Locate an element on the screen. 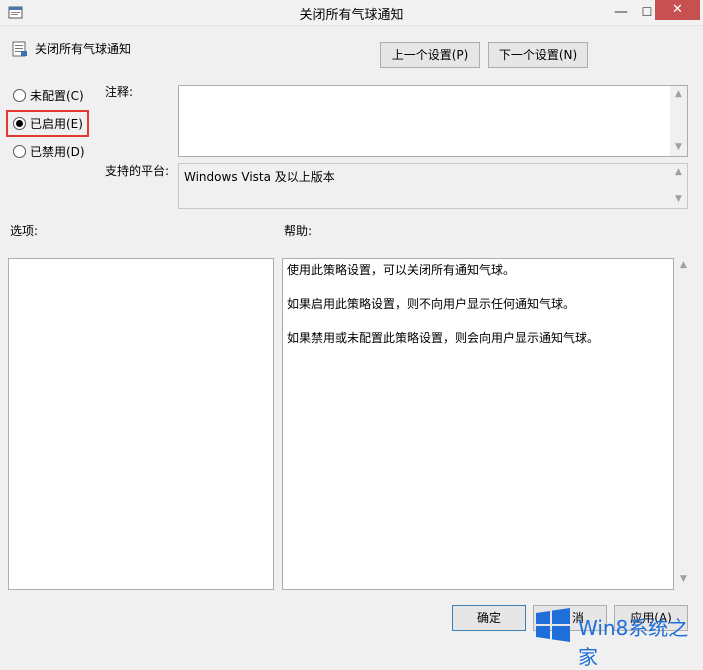  radio-disabled-circle is located at coordinates (19, 151).